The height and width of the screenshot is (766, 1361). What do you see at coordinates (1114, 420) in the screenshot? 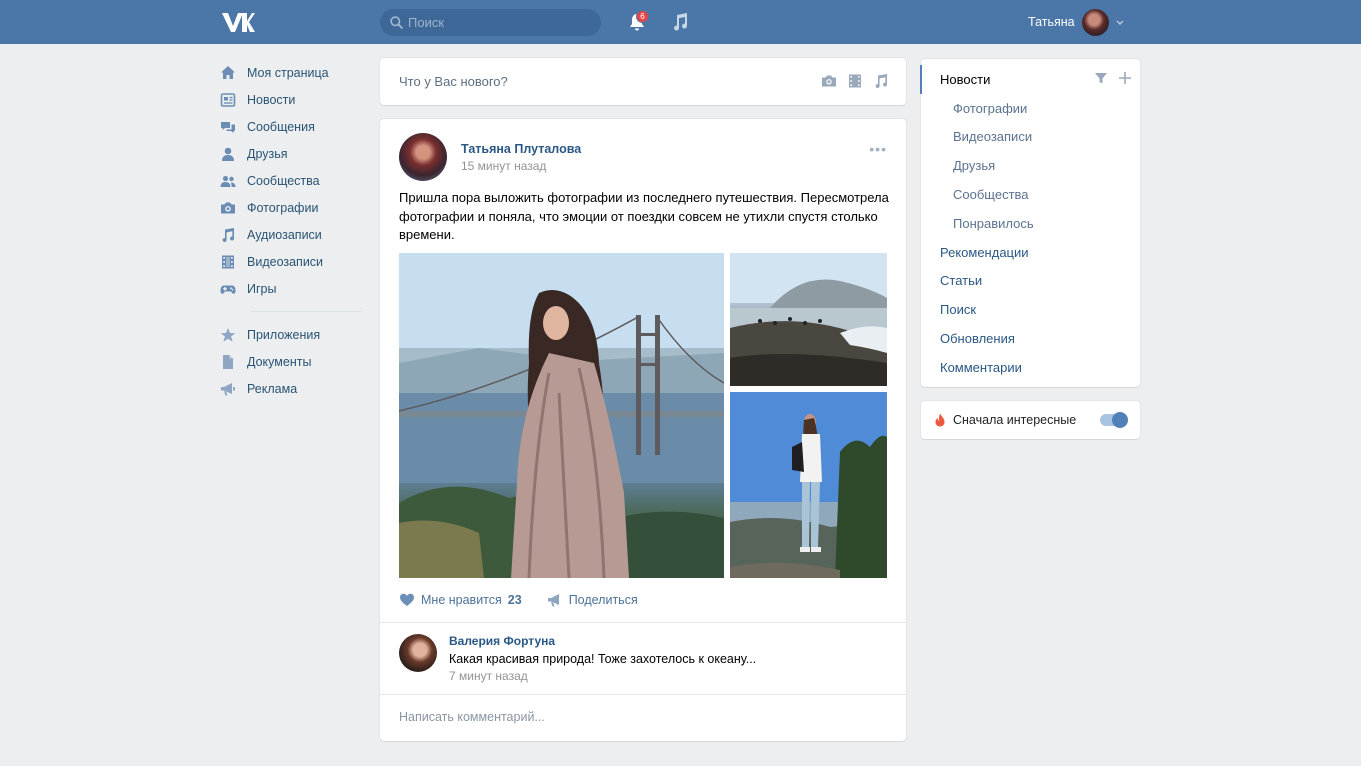
I see `interesting-first-toggle` at bounding box center [1114, 420].